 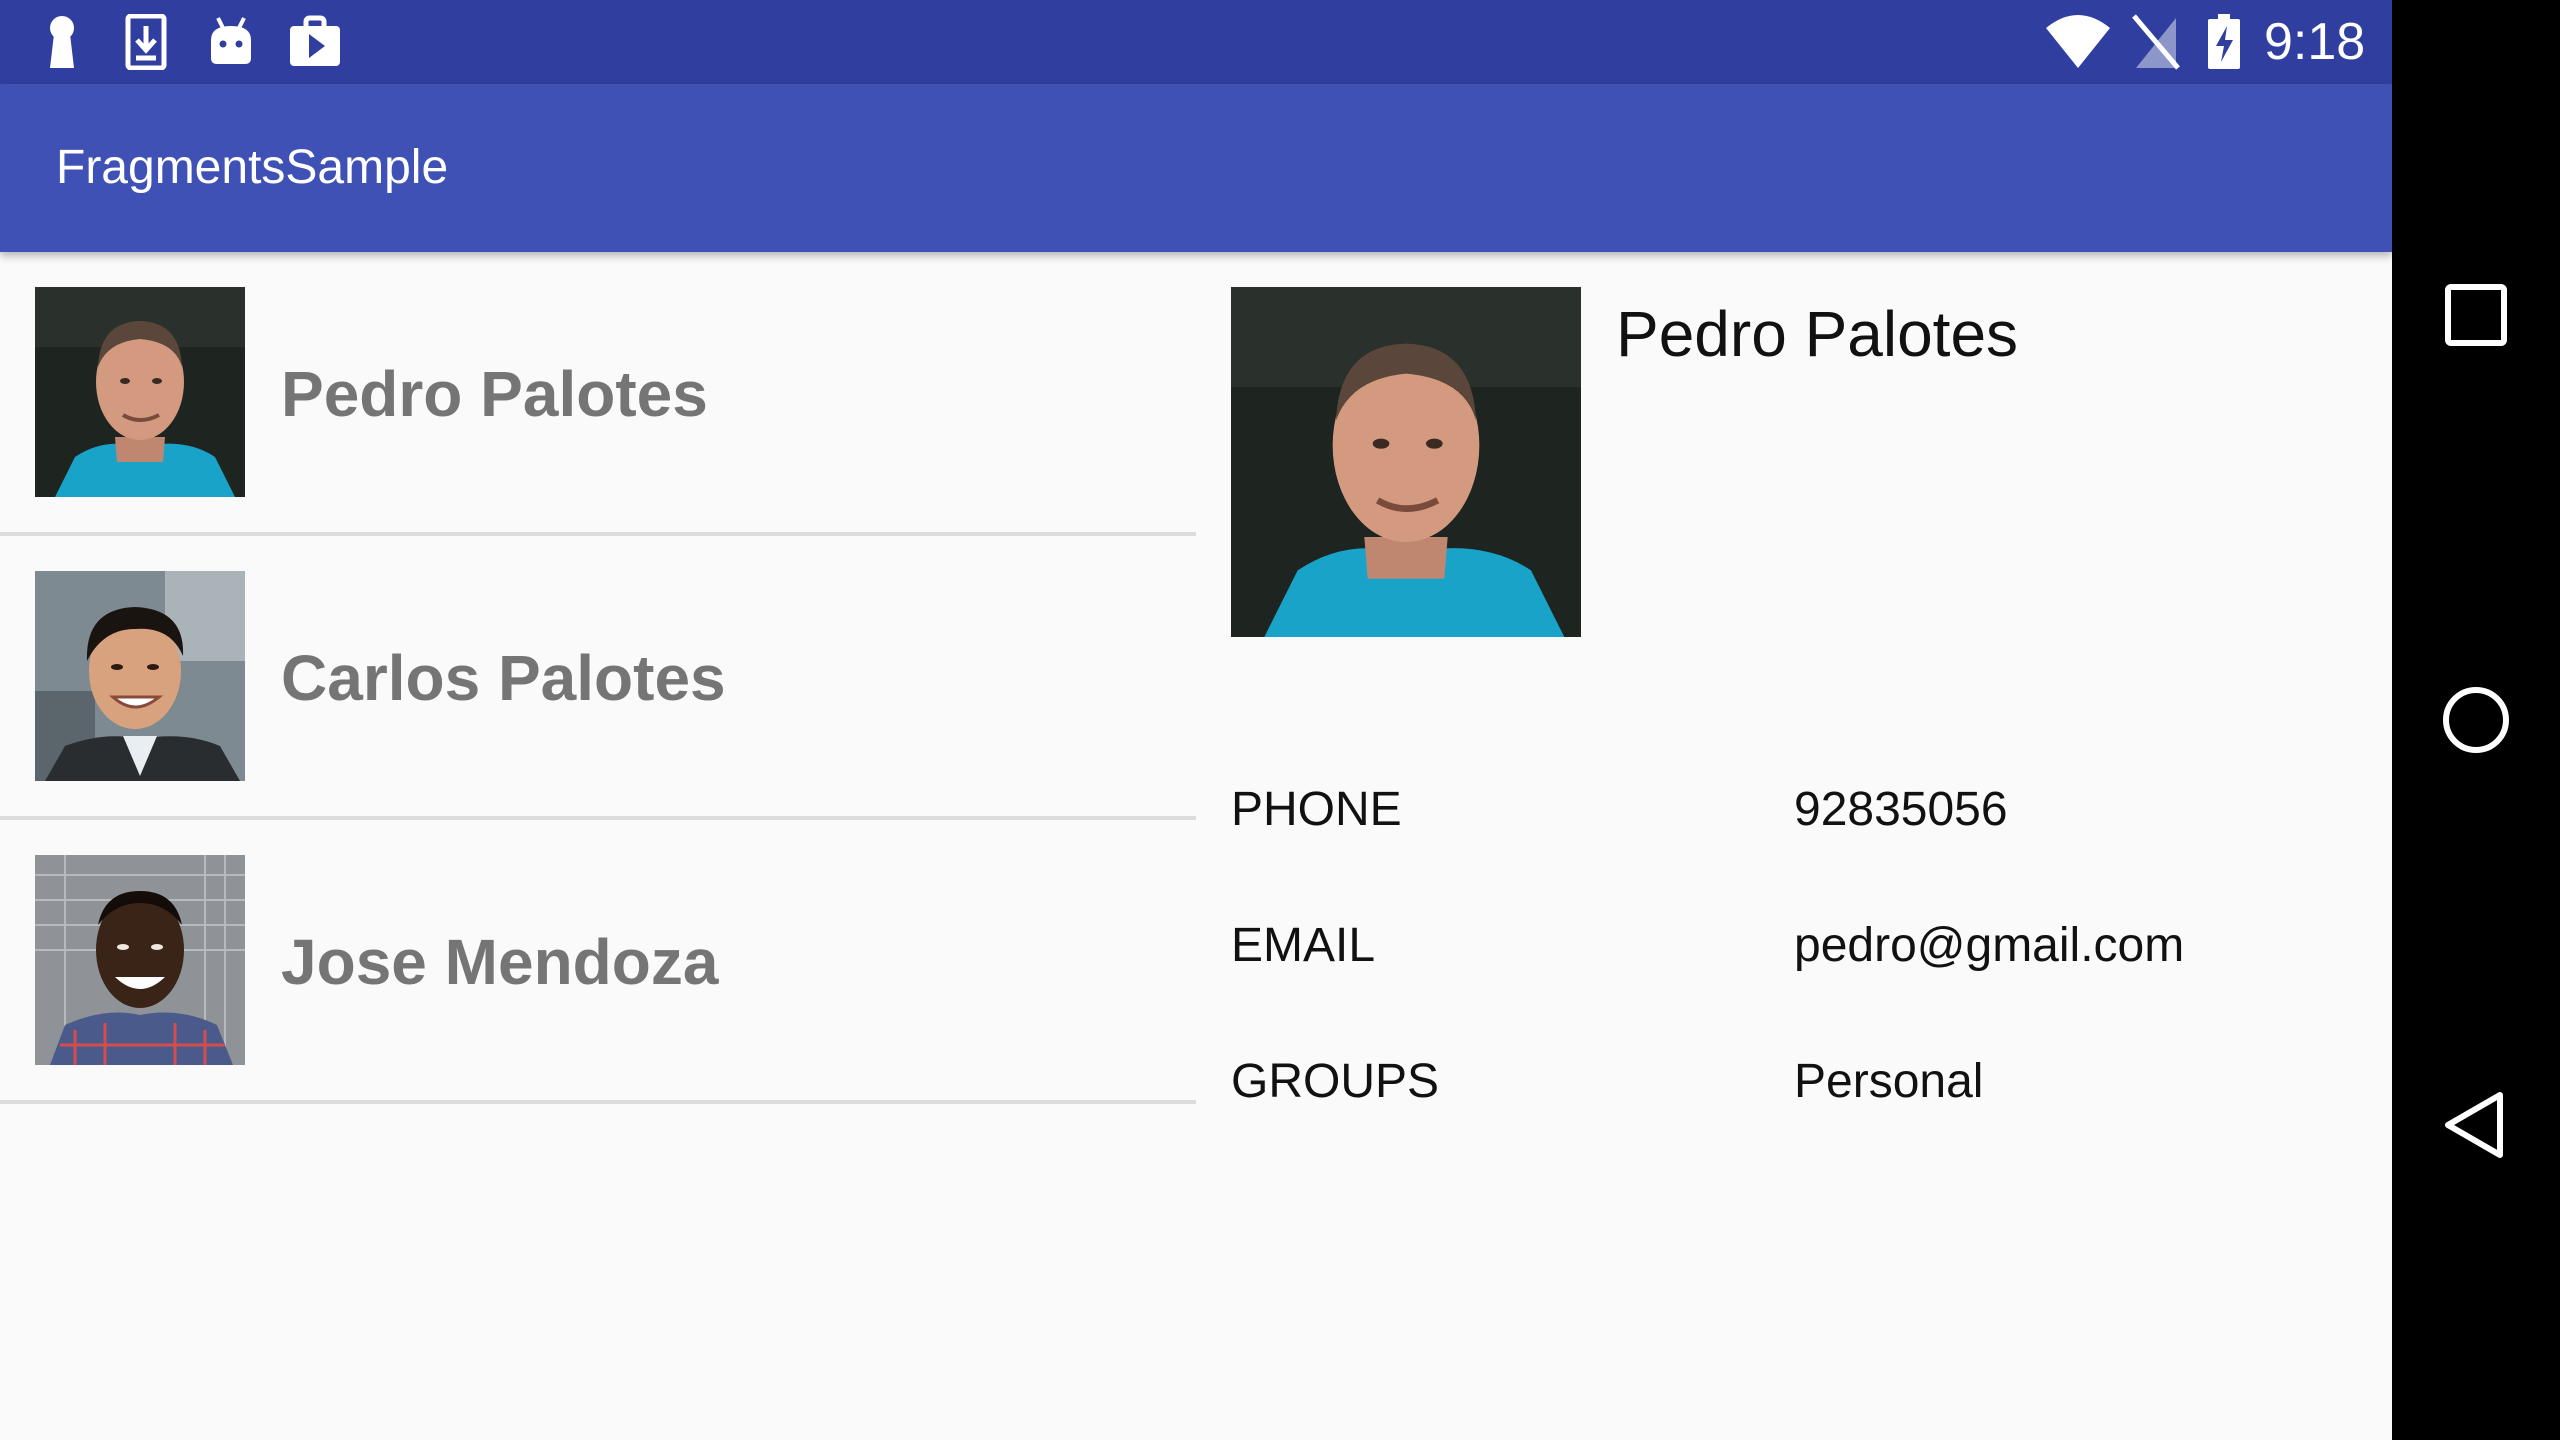 I want to click on groups-value: Personal, so click(x=1889, y=1081).